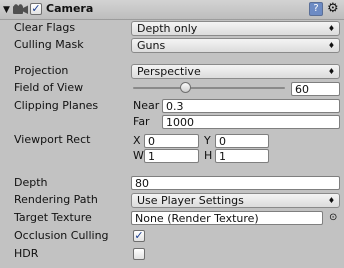  Describe the element at coordinates (56, 199) in the screenshot. I see `rendering-path-label: Rendering Path` at that location.